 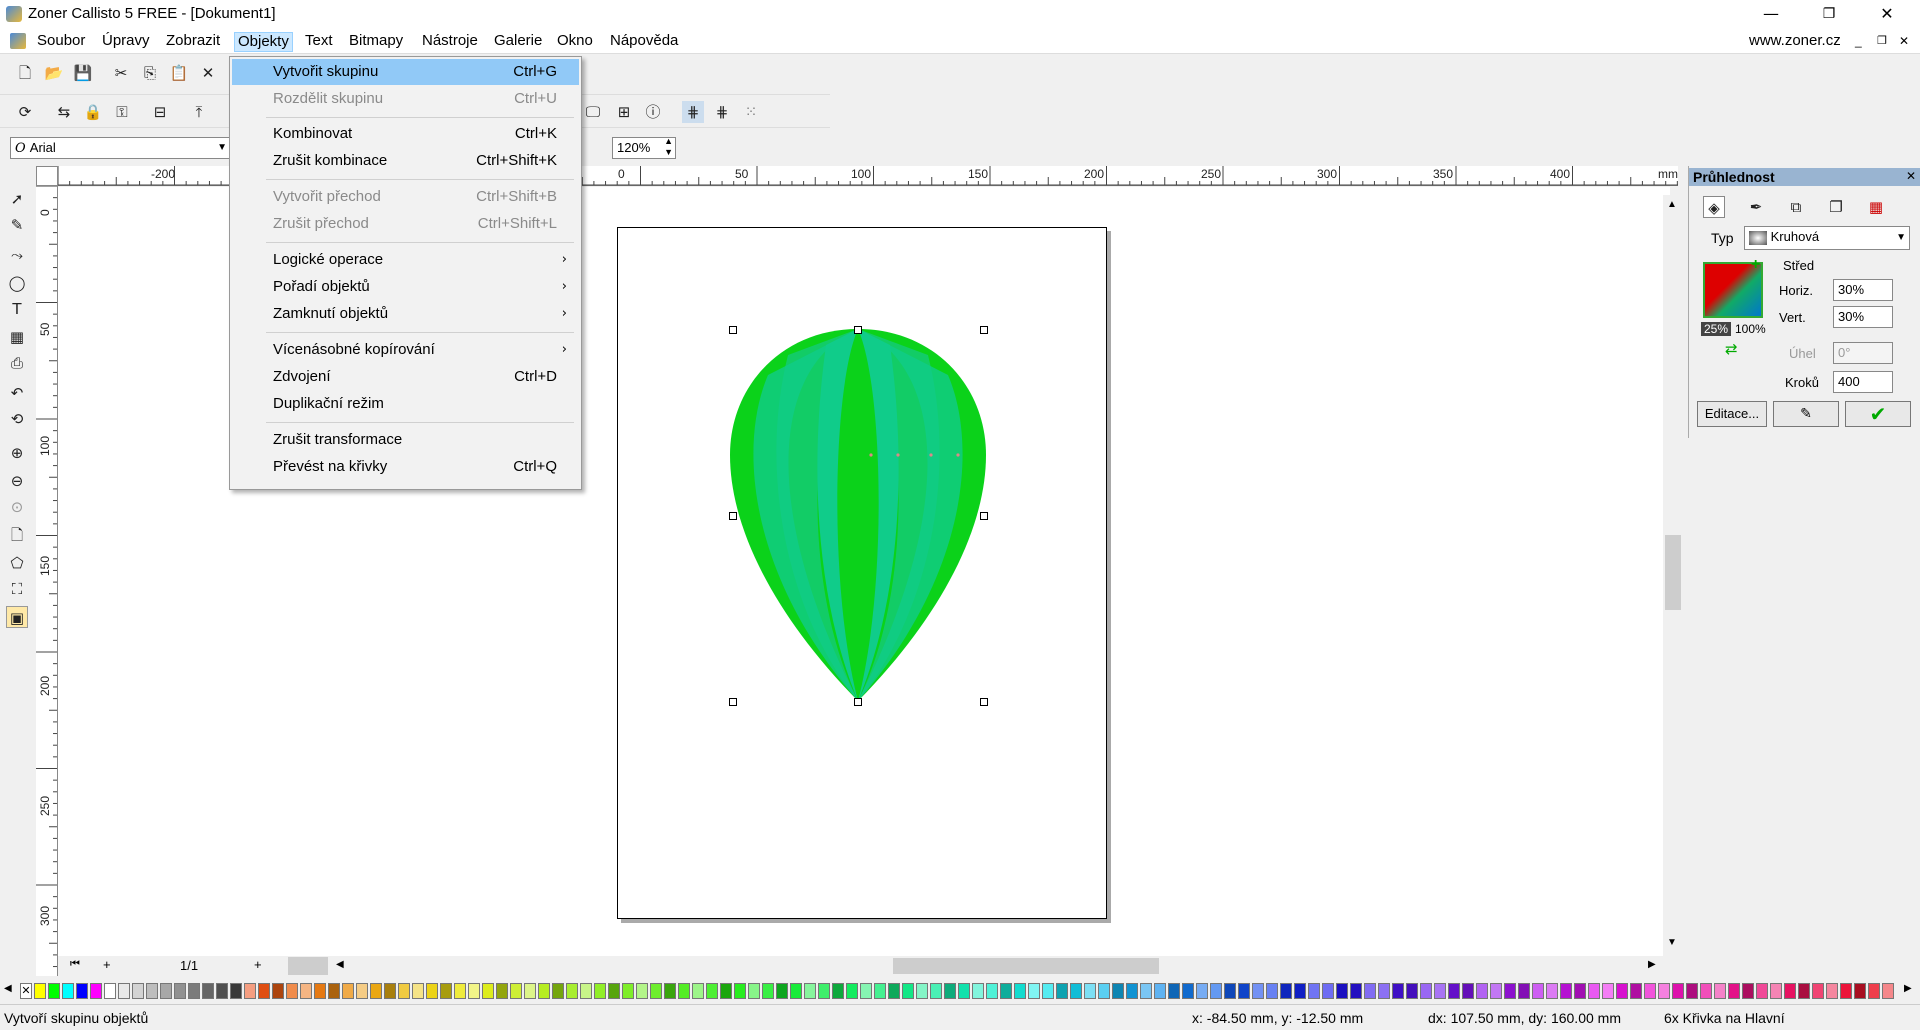 What do you see at coordinates (17, 481) in the screenshot?
I see `zoom-out-icon: ⊖` at bounding box center [17, 481].